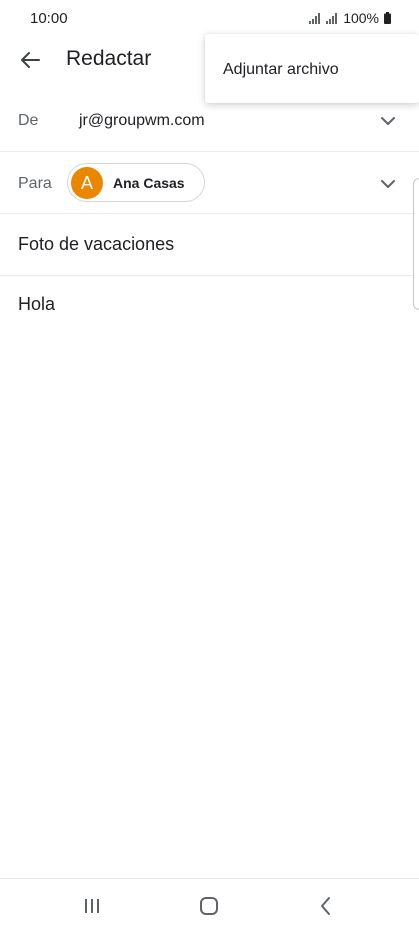  Describe the element at coordinates (37, 304) in the screenshot. I see `body-text: Hola` at that location.